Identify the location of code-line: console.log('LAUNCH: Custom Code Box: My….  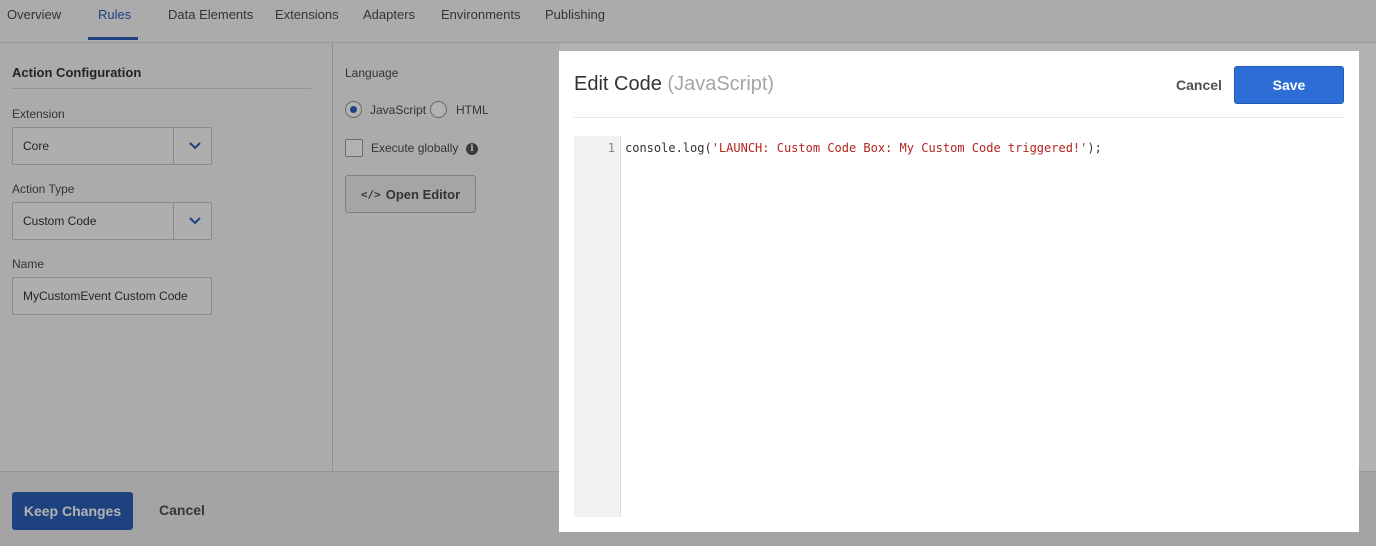
(863, 148).